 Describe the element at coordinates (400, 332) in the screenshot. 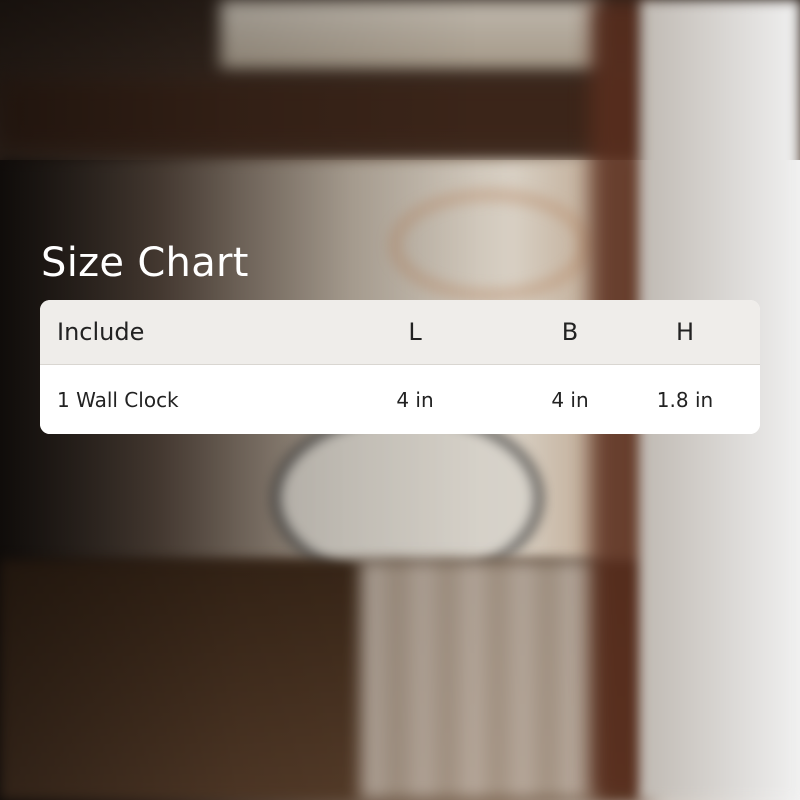

I see `table-header-row: Include L B H` at that location.